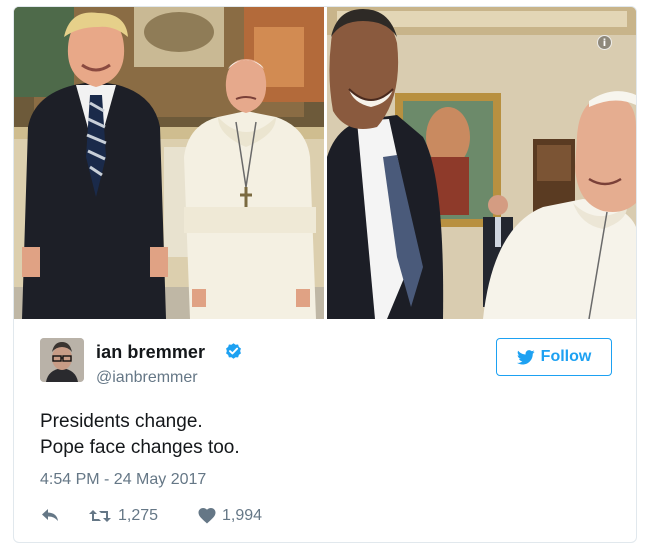 This screenshot has width=650, height=551. I want to click on info-icon: i, so click(604, 42).